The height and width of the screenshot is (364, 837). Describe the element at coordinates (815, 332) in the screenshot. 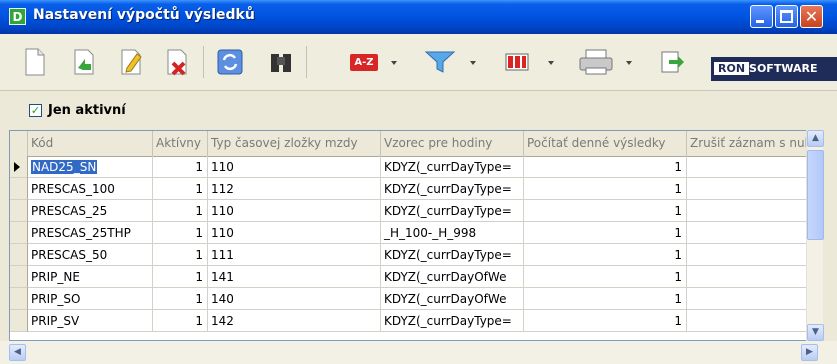

I see `scroll-down-button: ▼` at that location.